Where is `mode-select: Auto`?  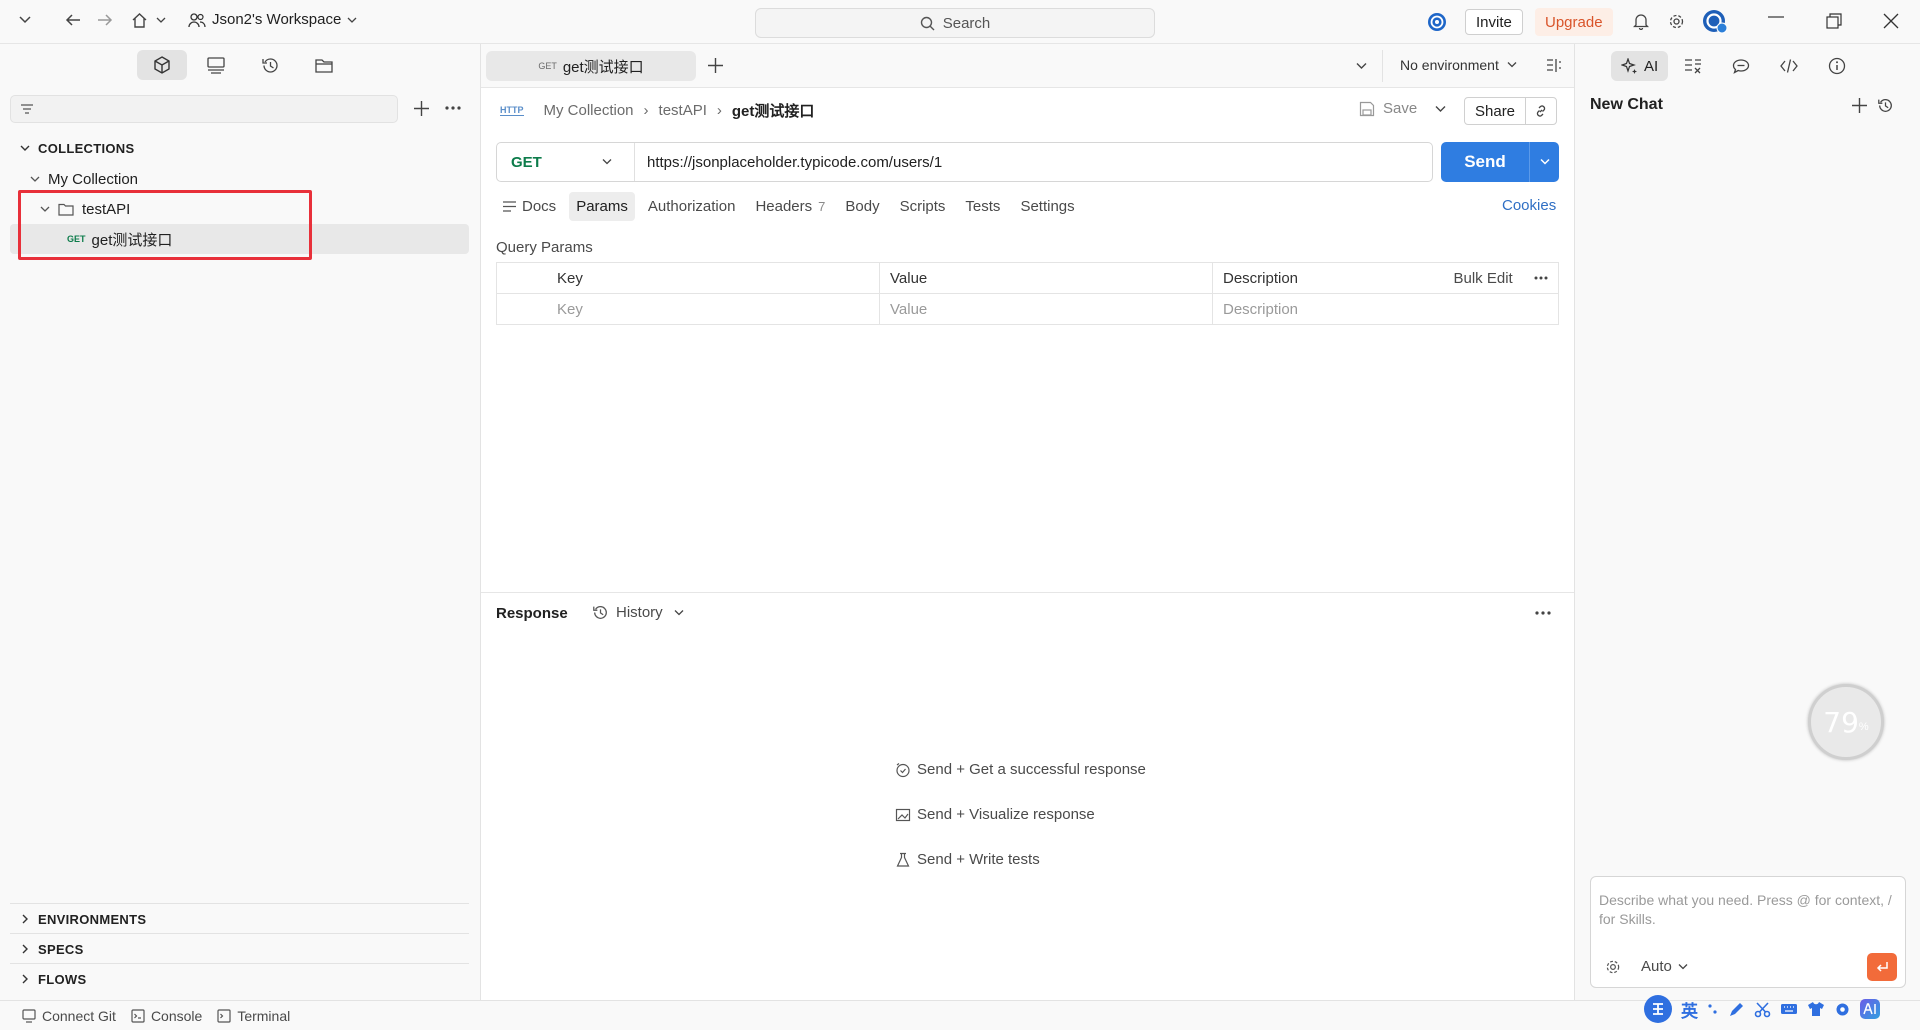 mode-select: Auto is located at coordinates (1664, 966).